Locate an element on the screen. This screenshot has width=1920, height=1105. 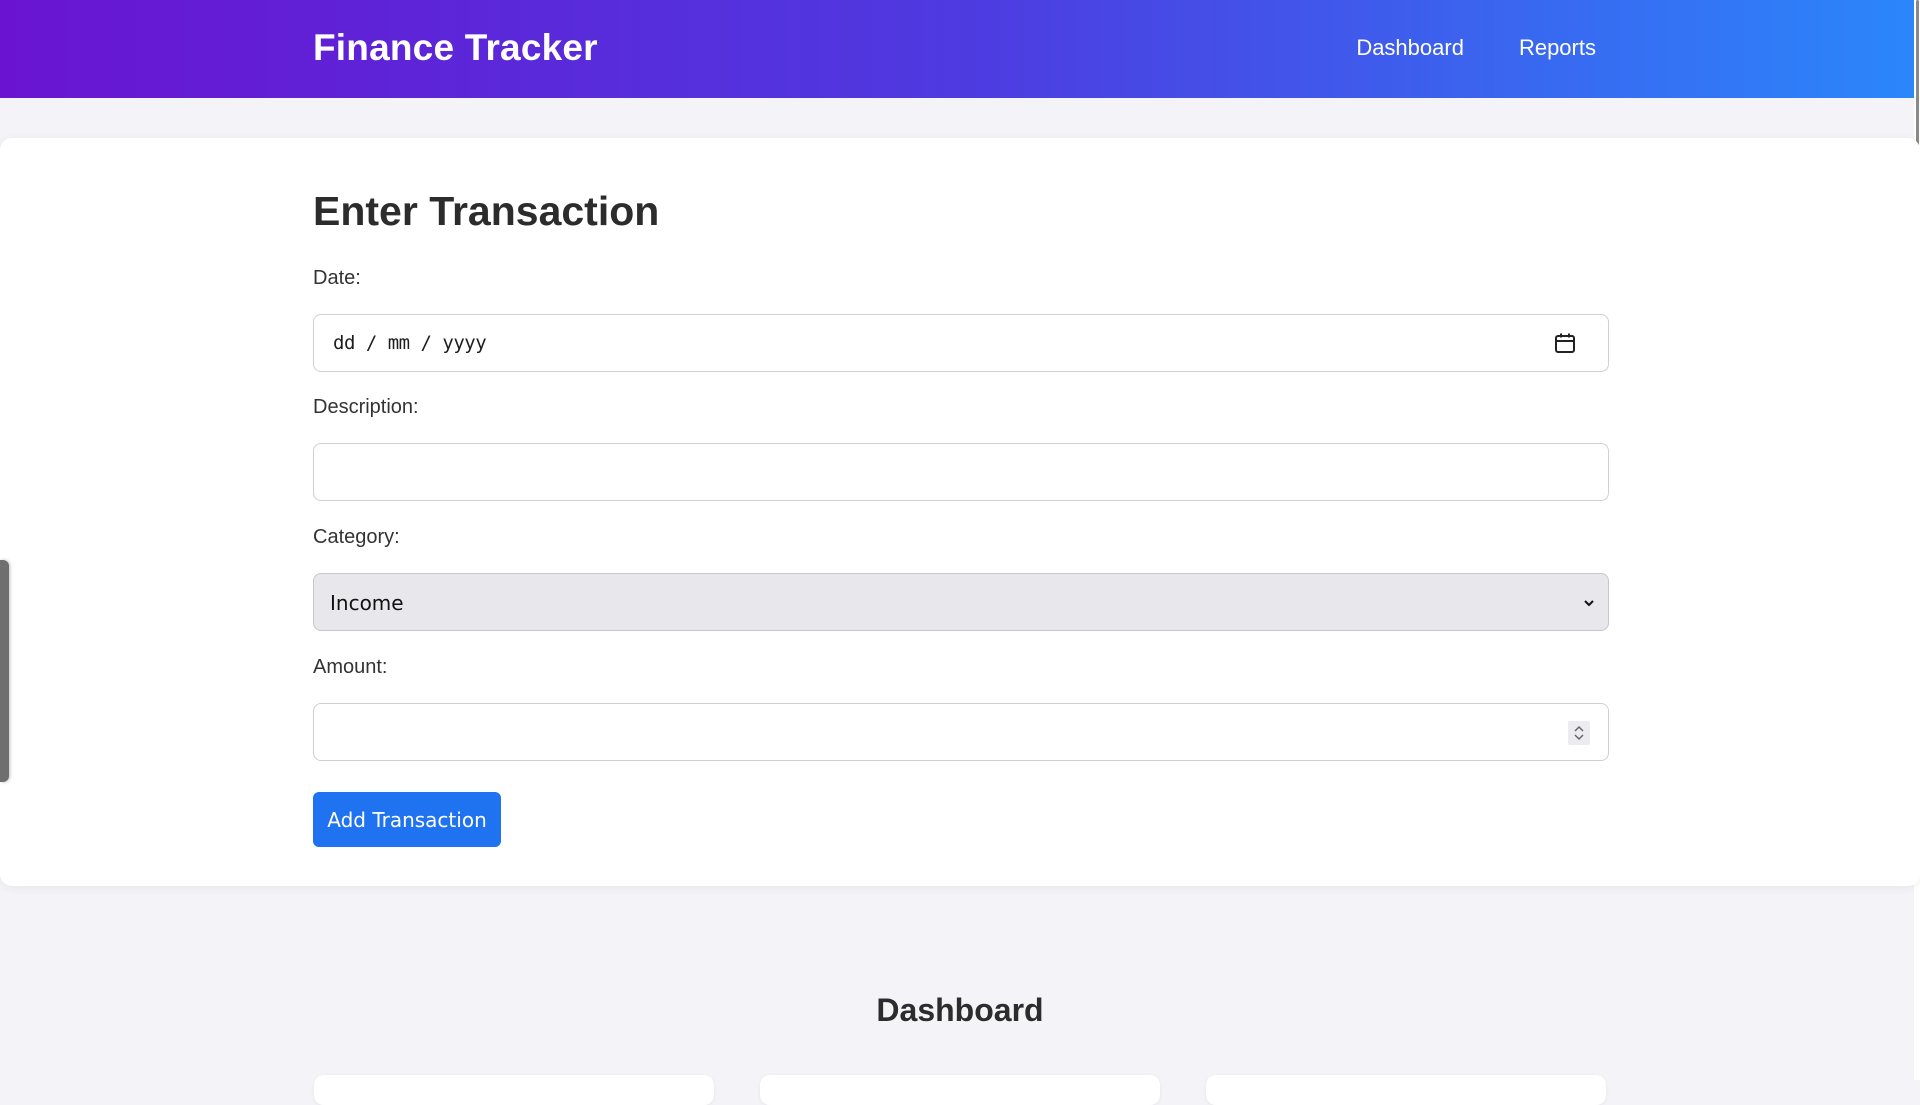
top-navbar: Finance Tracker Dashboard Reports is located at coordinates (957, 49).